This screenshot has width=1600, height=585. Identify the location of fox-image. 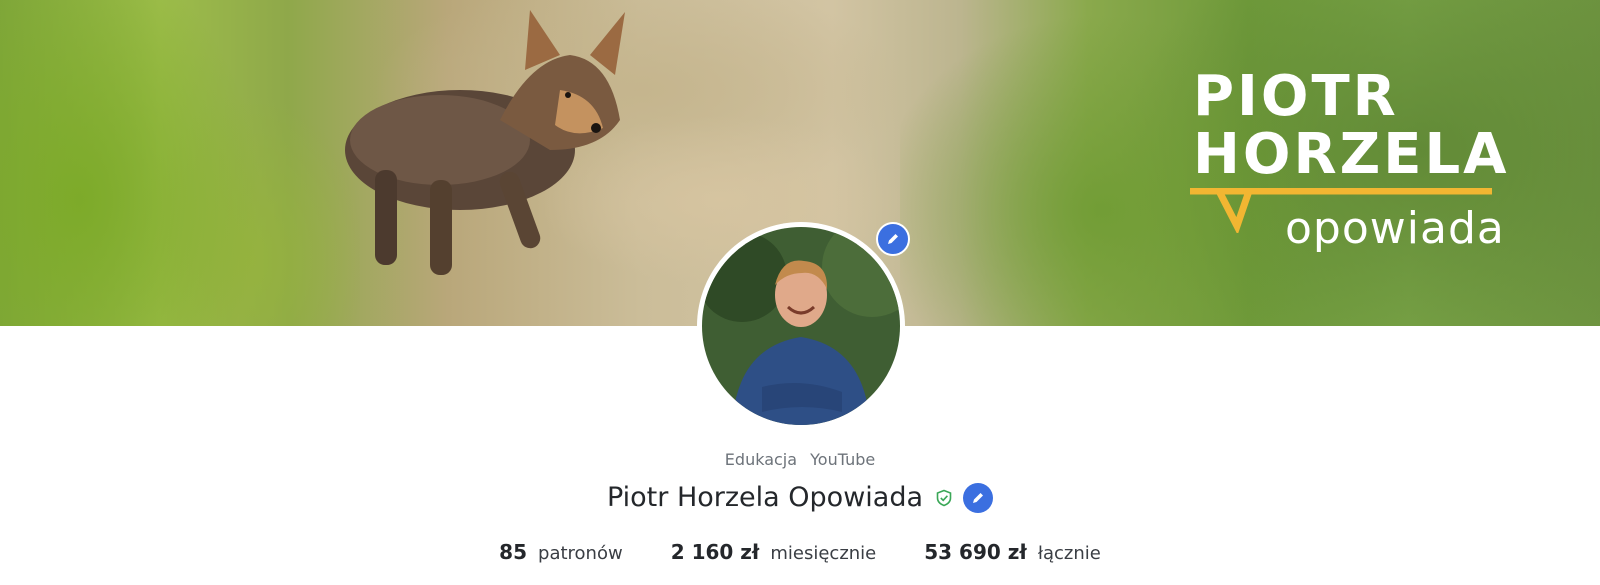
(485, 142).